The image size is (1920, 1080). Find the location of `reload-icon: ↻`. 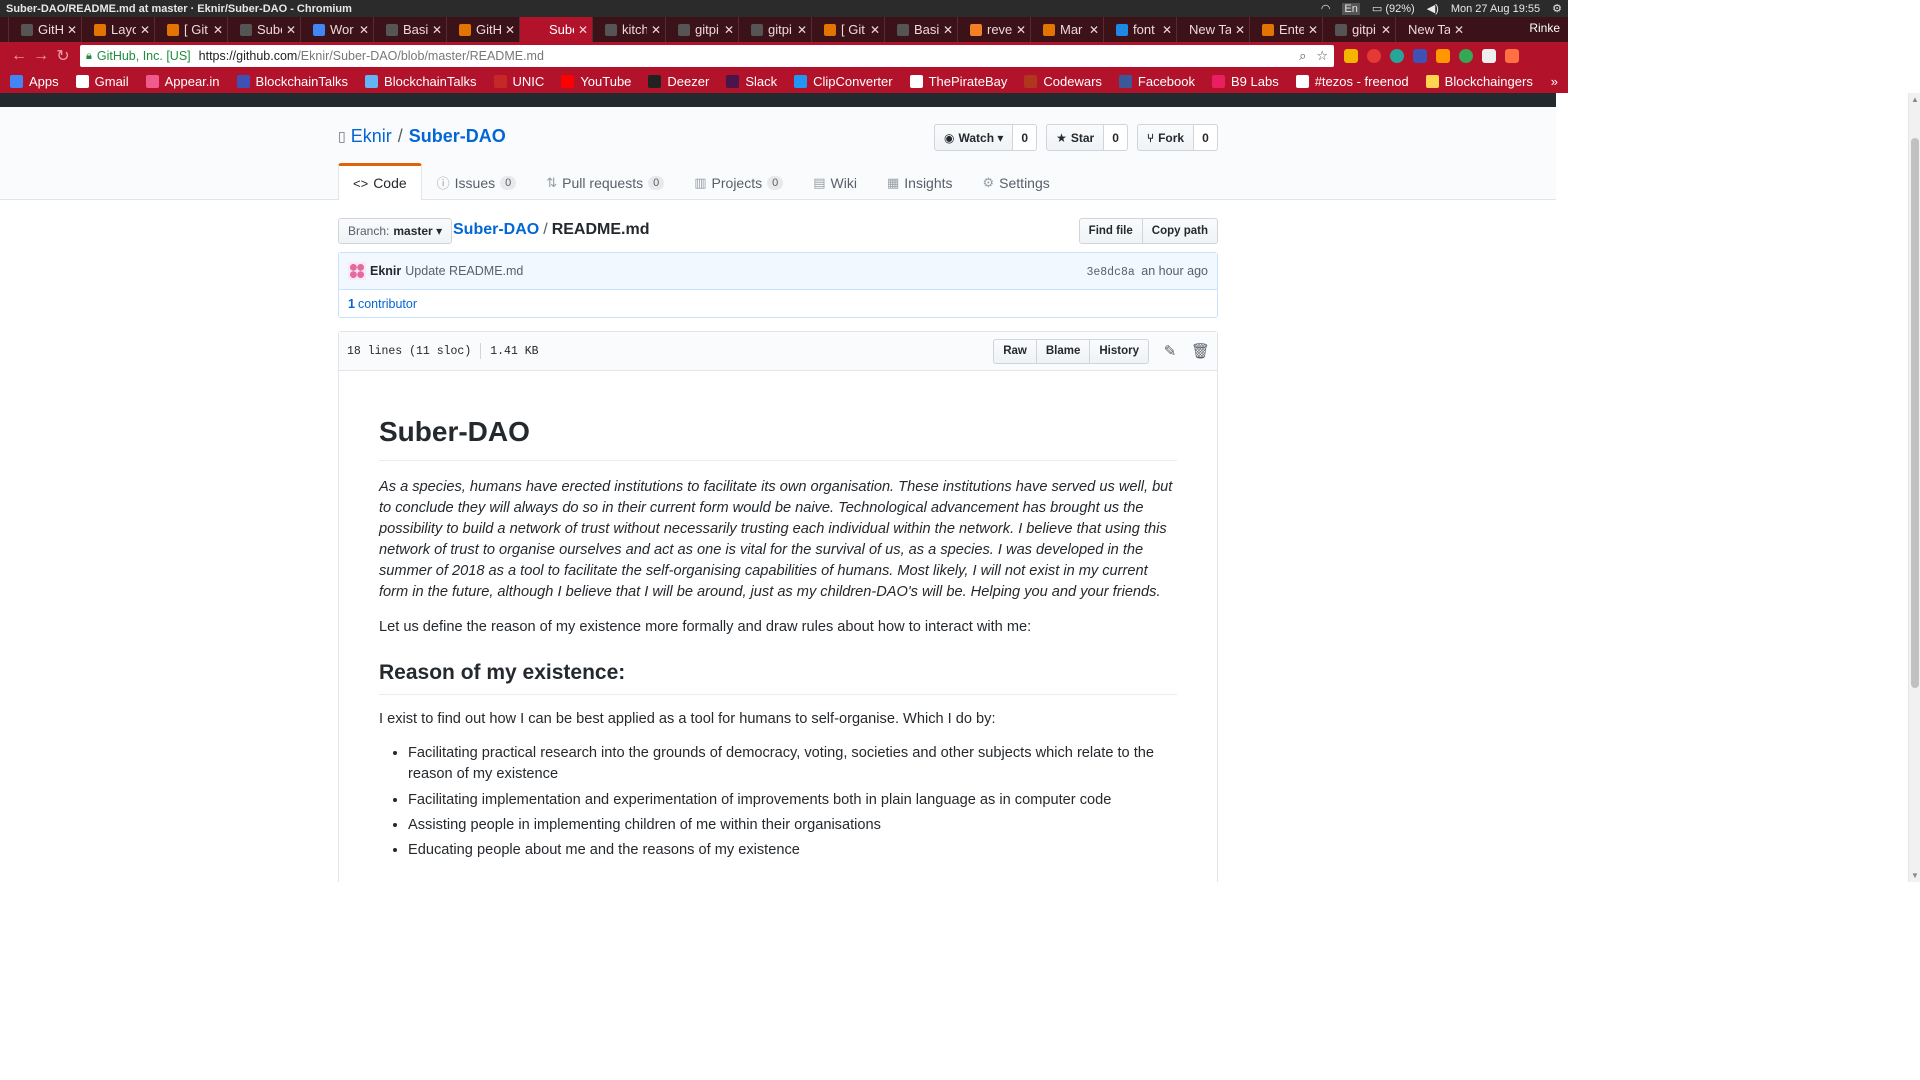

reload-icon: ↻ is located at coordinates (63, 56).